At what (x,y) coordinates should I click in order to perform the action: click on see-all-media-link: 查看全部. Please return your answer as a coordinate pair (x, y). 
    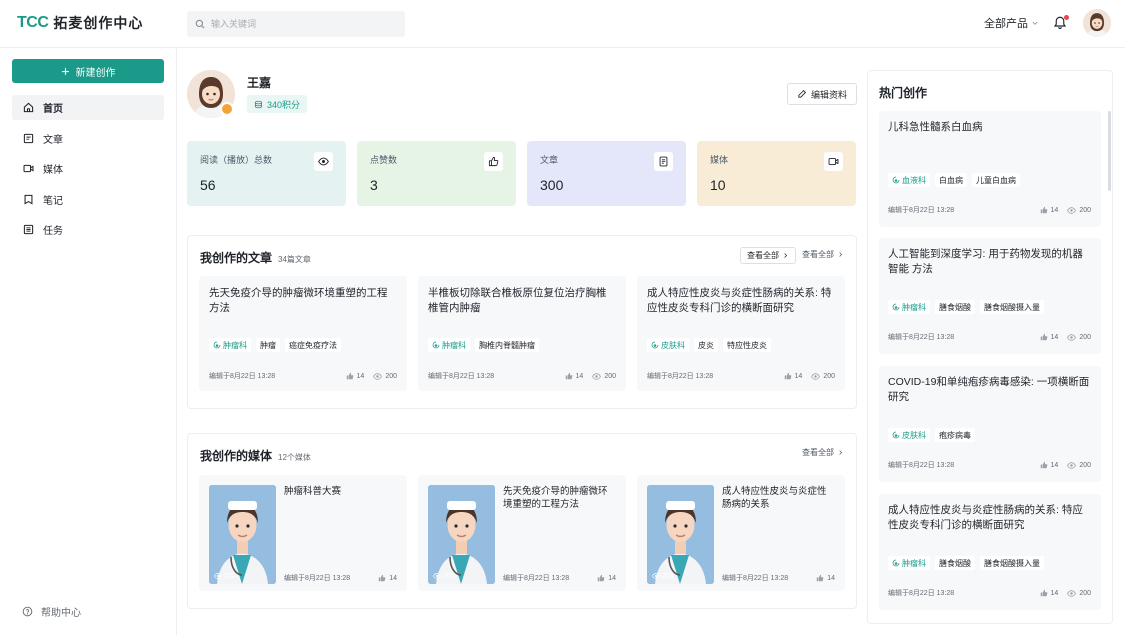
    Looking at the image, I should click on (823, 452).